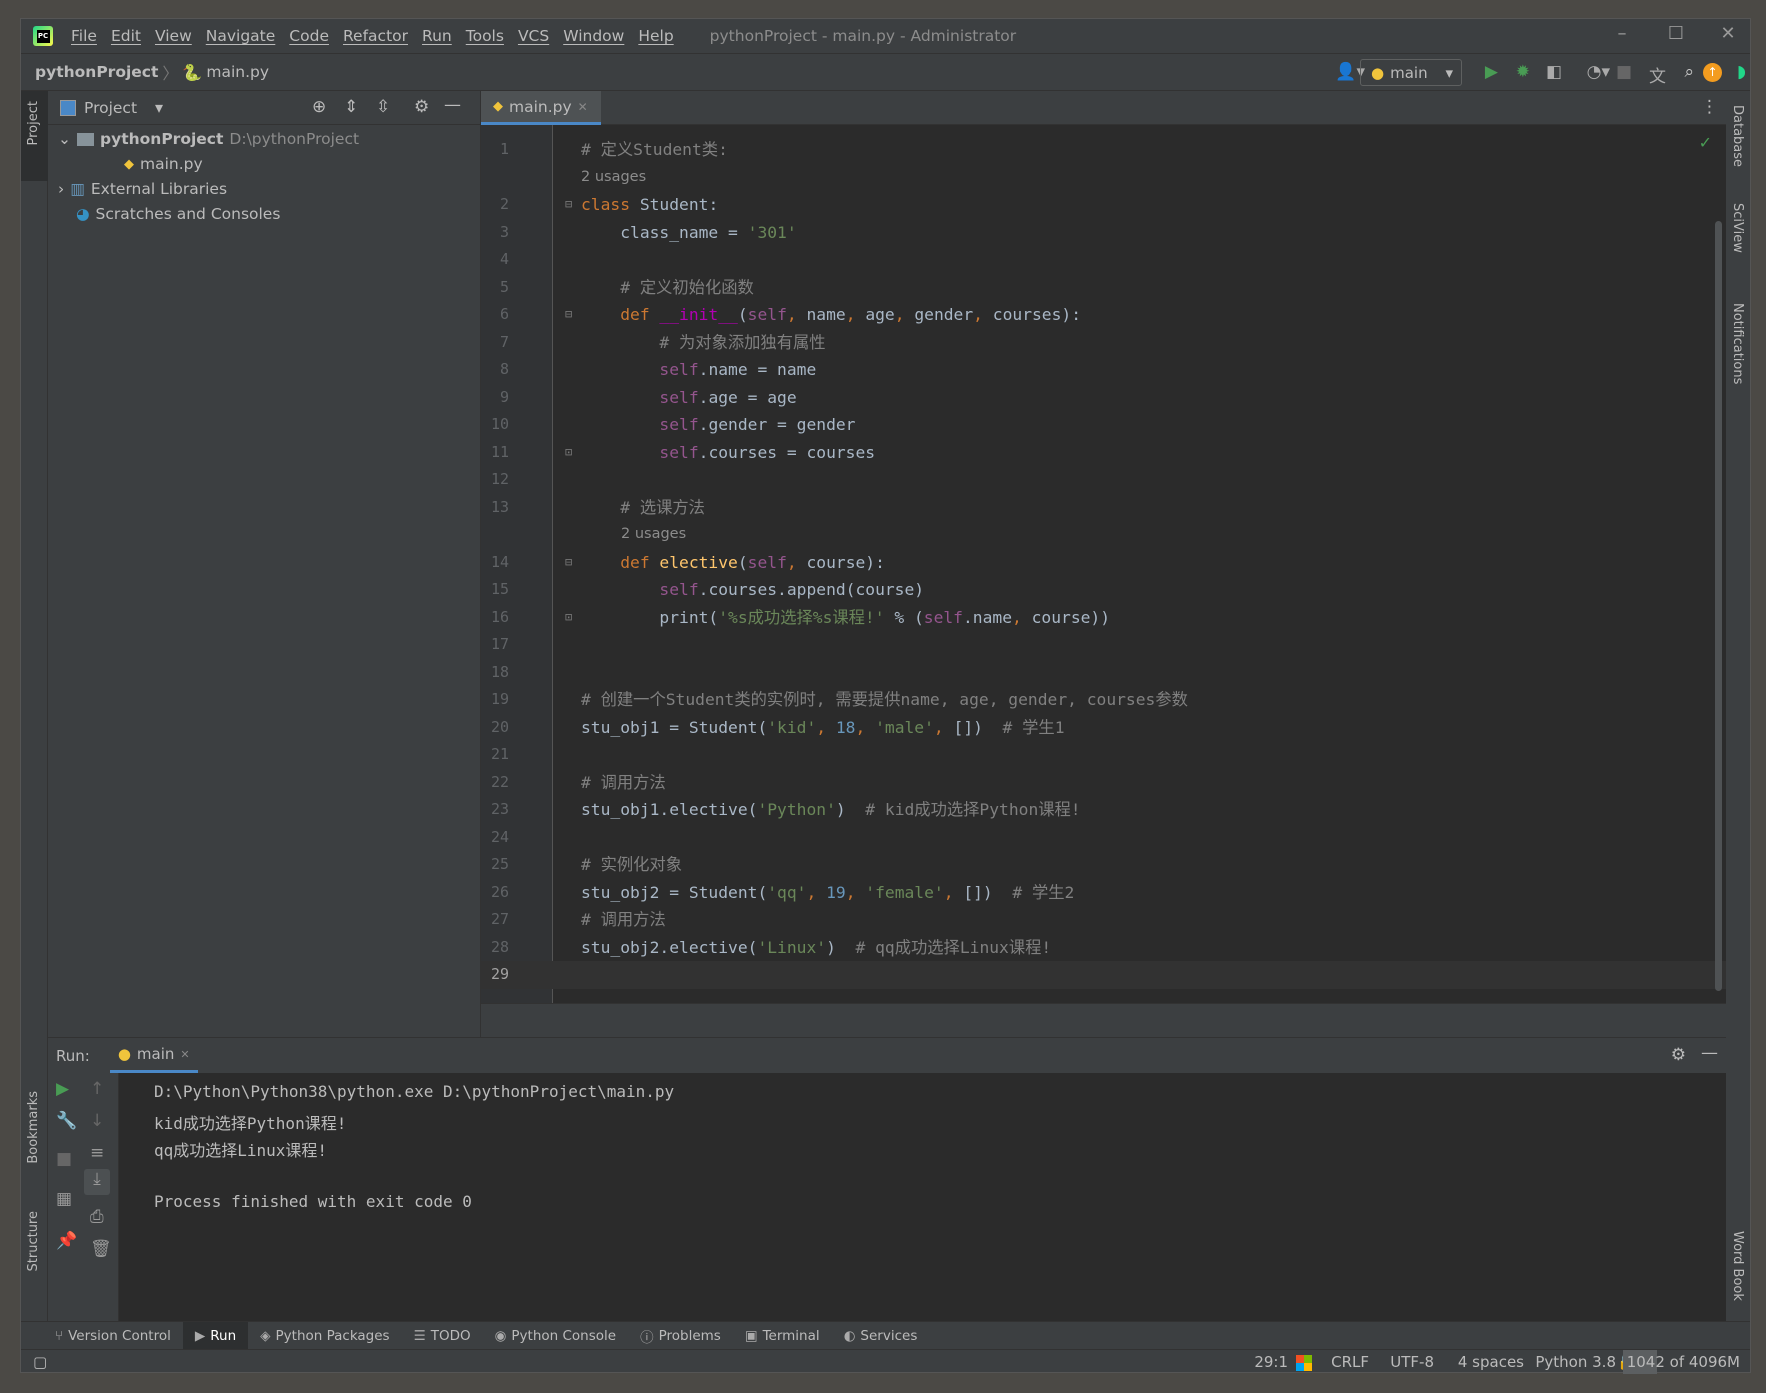 This screenshot has width=1766, height=1393. Describe the element at coordinates (110, 108) in the screenshot. I see `project-view-select: Project` at that location.